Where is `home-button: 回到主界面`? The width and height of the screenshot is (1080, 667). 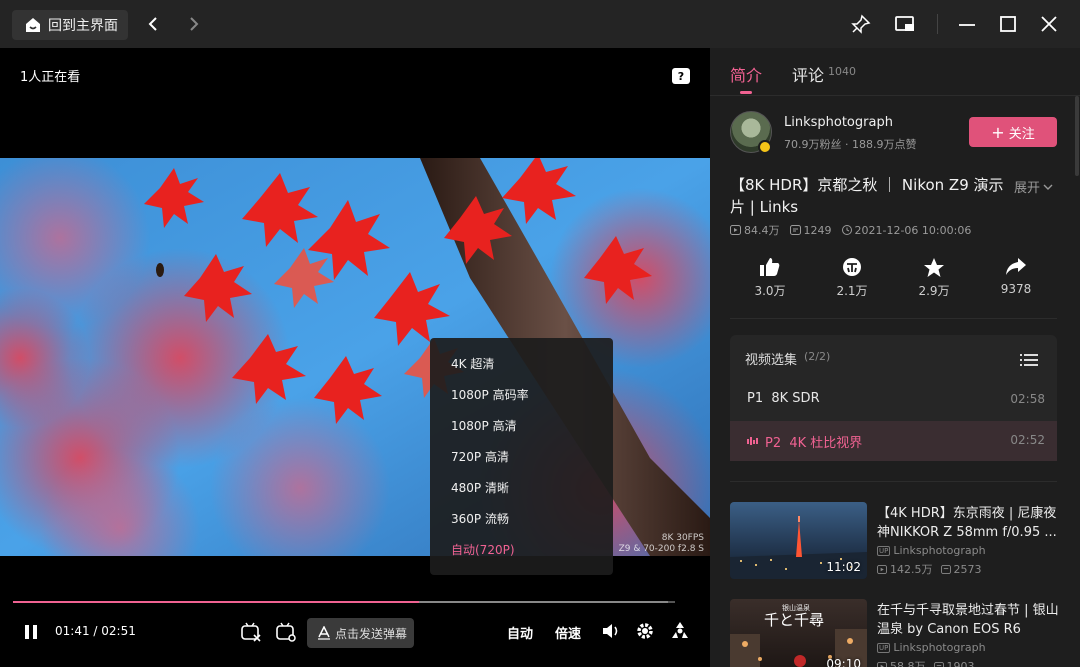
home-button: 回到主界面 is located at coordinates (70, 25).